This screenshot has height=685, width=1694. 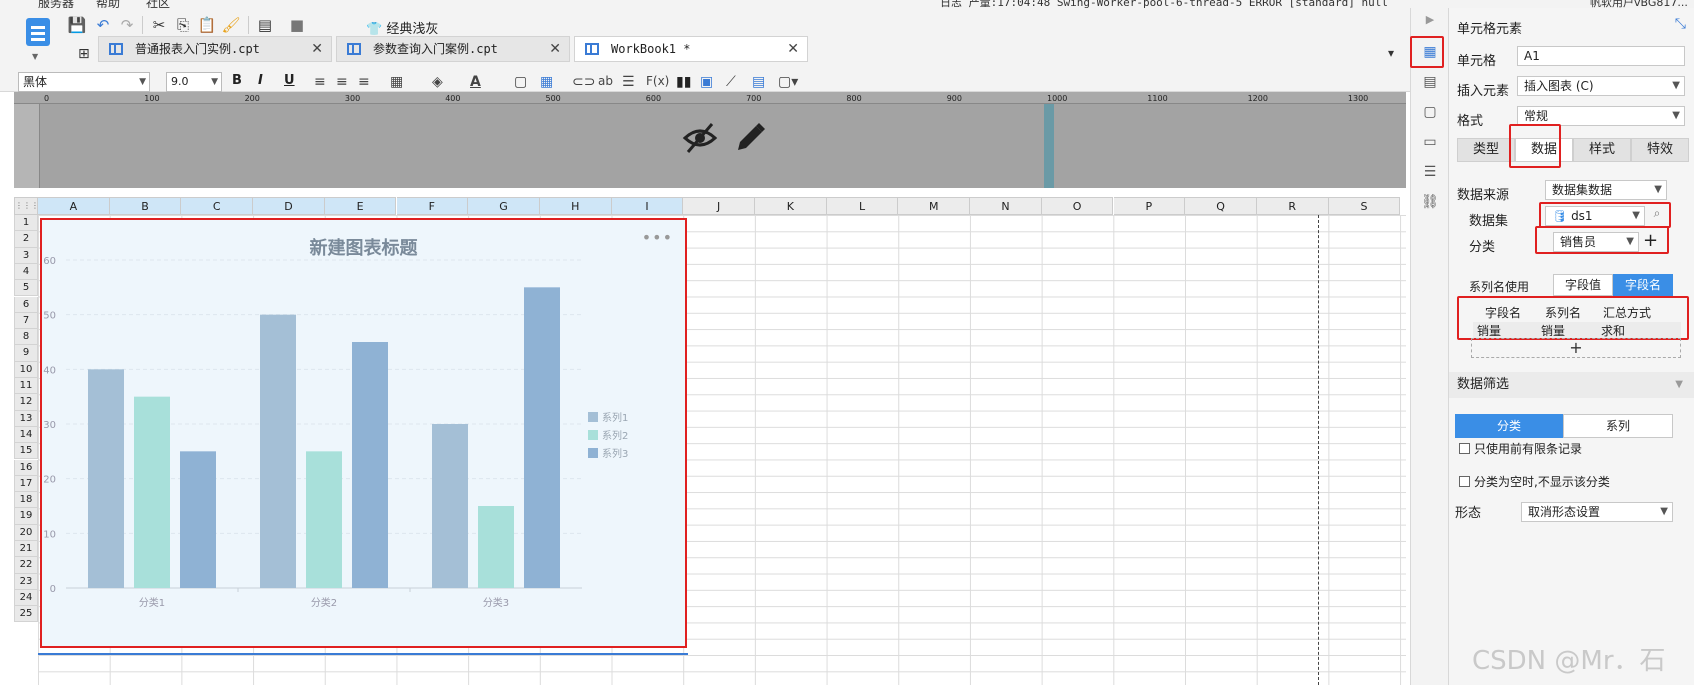 What do you see at coordinates (26, 451) in the screenshot?
I see `row-header: 15` at bounding box center [26, 451].